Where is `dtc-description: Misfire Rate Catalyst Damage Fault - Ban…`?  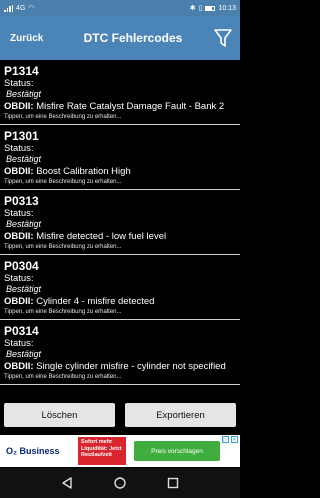 dtc-description: Misfire Rate Catalyst Damage Fault - Ban… is located at coordinates (130, 106).